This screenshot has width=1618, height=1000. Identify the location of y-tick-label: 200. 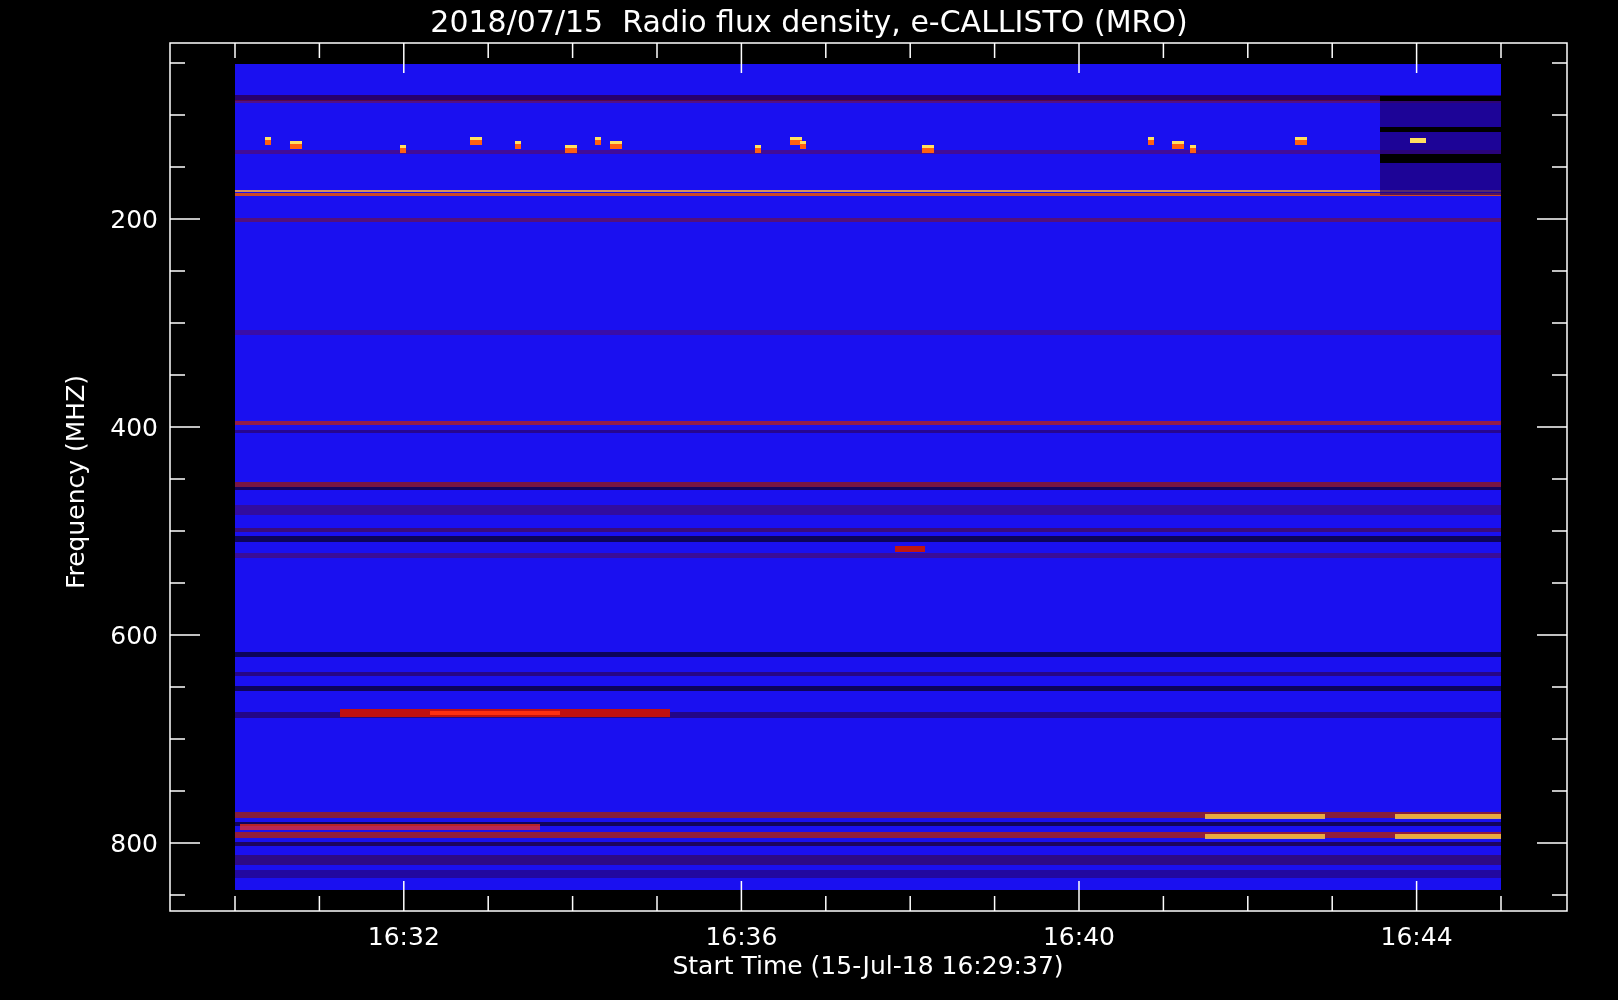
(134, 219).